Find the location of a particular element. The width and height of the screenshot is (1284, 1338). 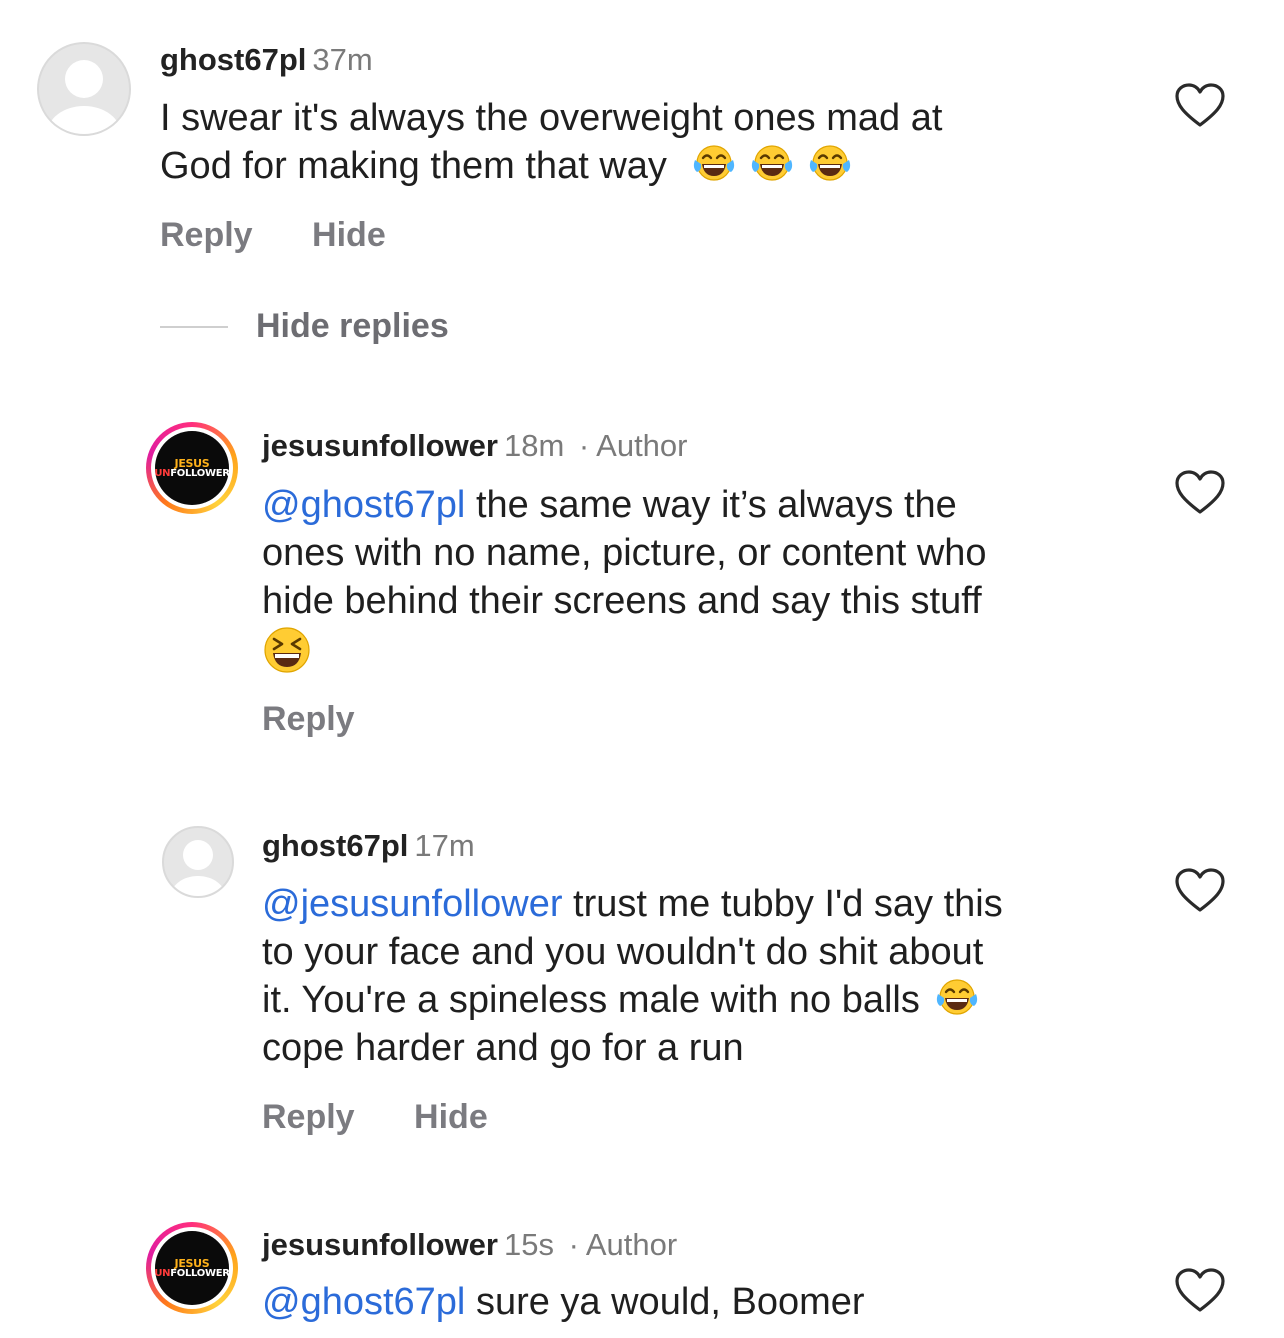

thread-line-divider is located at coordinates (194, 327).